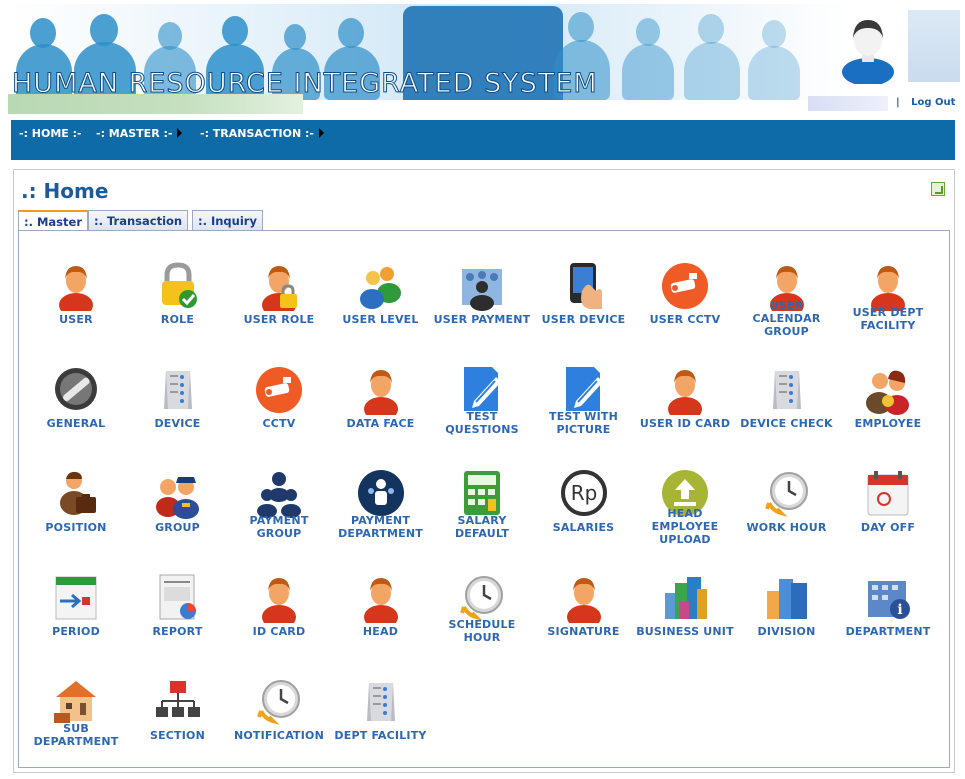 This screenshot has height=779, width=965. I want to click on nav-master: -: MASTER :-, so click(139, 133).